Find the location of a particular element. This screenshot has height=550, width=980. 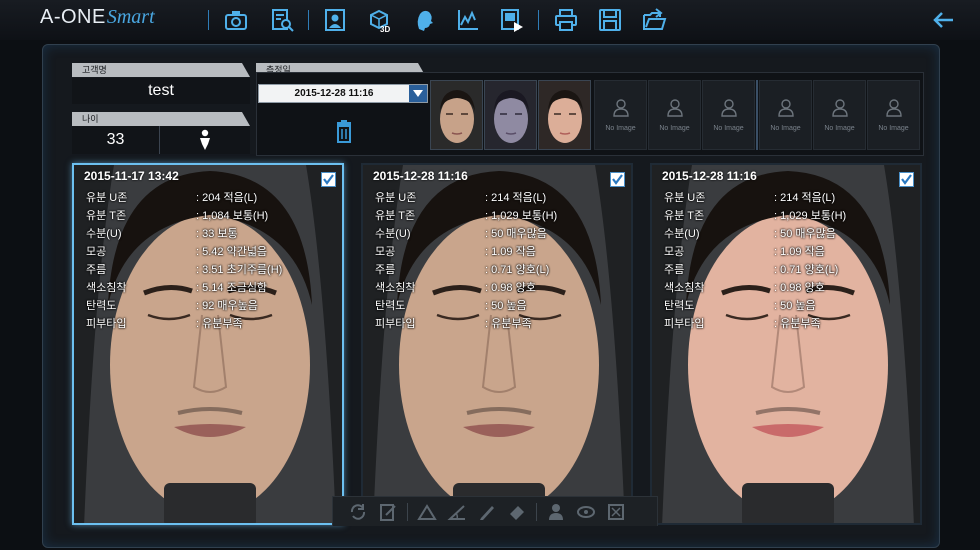

metric-value: : 1,029 보통(H) is located at coordinates (521, 216).